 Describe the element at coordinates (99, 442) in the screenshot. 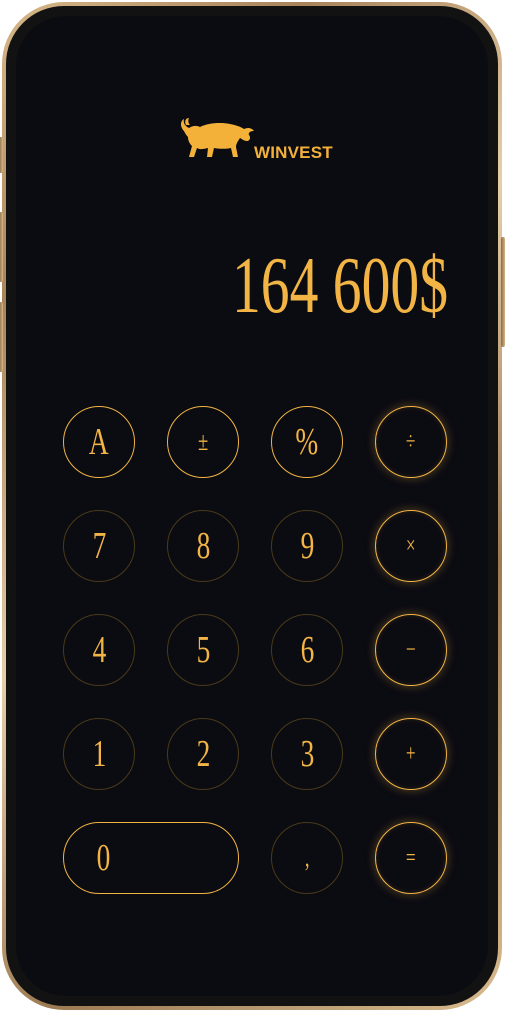

I see `clear-button: A` at that location.